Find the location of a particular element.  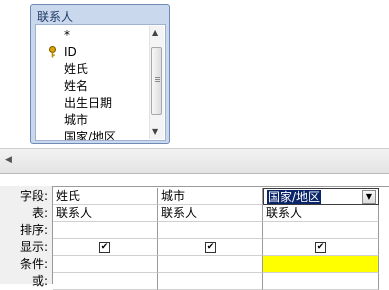

field-list-scrollbar: ▲ ▼ is located at coordinates (156, 82).